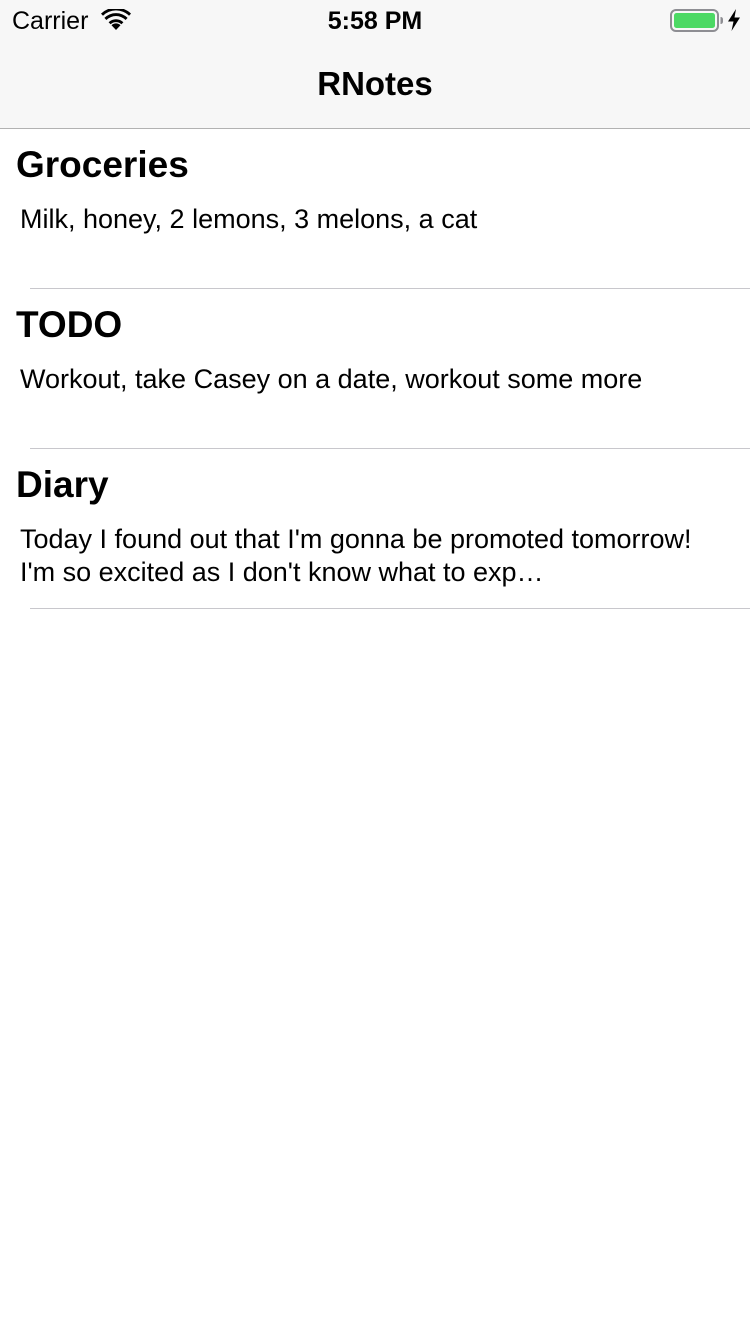 This screenshot has height=1334, width=750. I want to click on navigation-bar: RNotes, so click(375, 84).